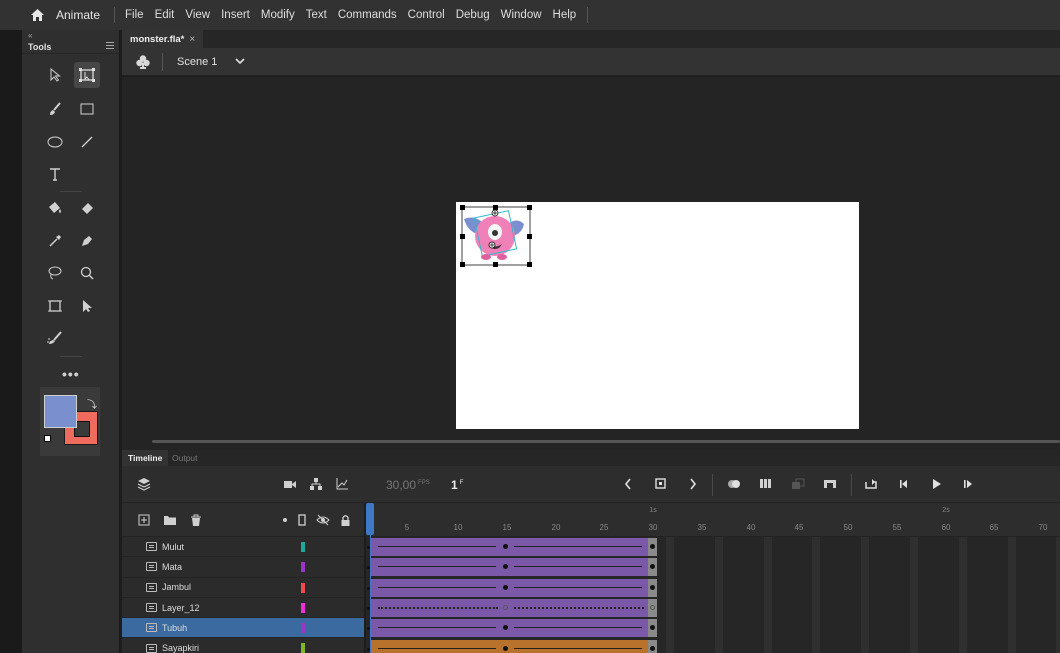 Image resolution: width=1060 pixels, height=653 pixels. Describe the element at coordinates (1043, 527) in the screenshot. I see `ruler-tick: 70` at that location.